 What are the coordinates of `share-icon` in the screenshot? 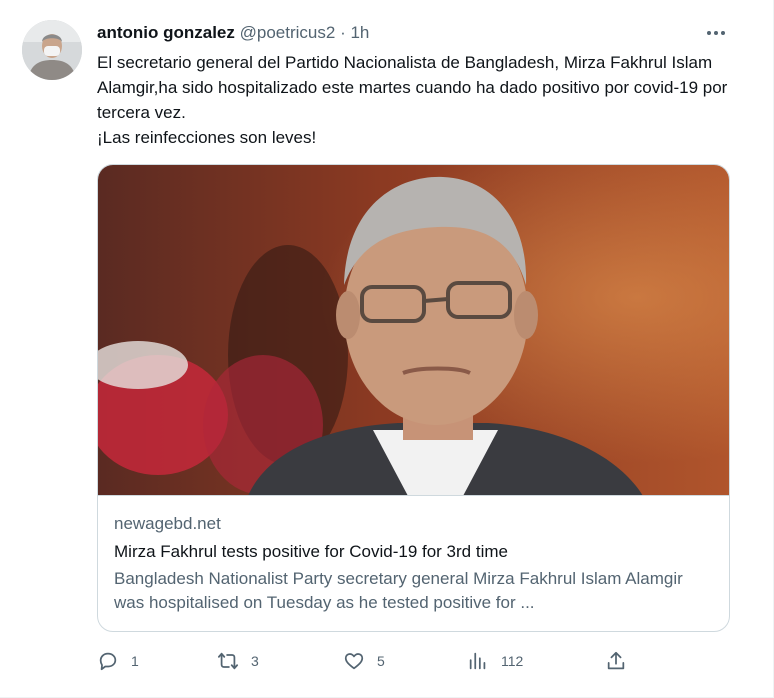 It's located at (616, 660).